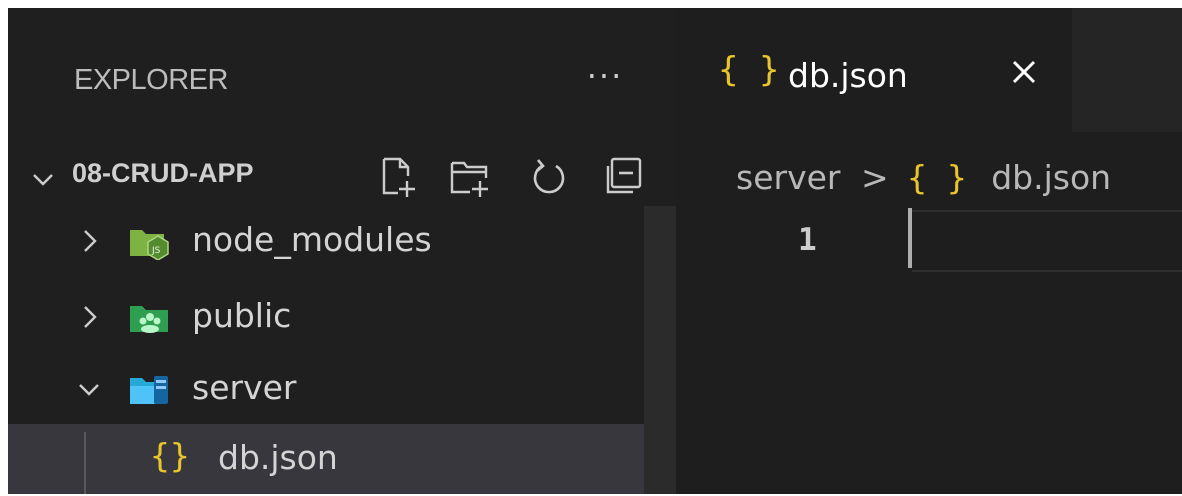 The image size is (1182, 496). Describe the element at coordinates (788, 177) in the screenshot. I see `breadcrumb-folder: server` at that location.